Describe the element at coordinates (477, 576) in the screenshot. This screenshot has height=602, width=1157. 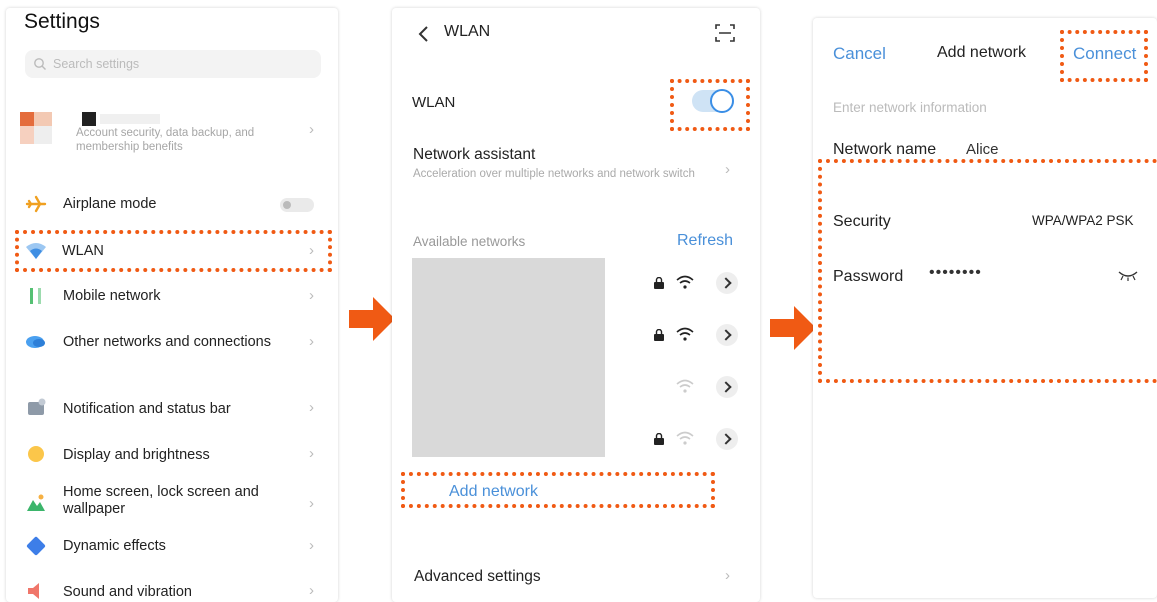
I see `advanced-settings-label: Advanced settings` at that location.